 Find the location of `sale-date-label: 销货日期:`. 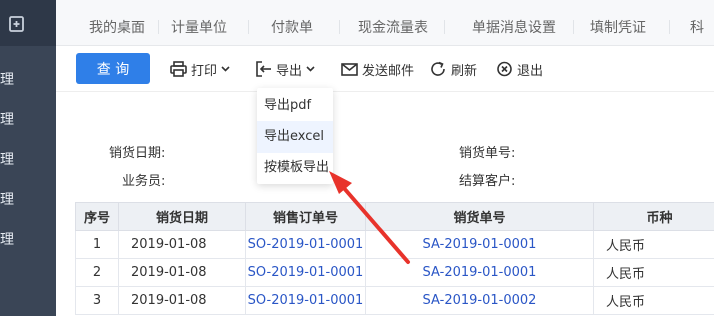

sale-date-label: 销货日期: is located at coordinates (137, 153).